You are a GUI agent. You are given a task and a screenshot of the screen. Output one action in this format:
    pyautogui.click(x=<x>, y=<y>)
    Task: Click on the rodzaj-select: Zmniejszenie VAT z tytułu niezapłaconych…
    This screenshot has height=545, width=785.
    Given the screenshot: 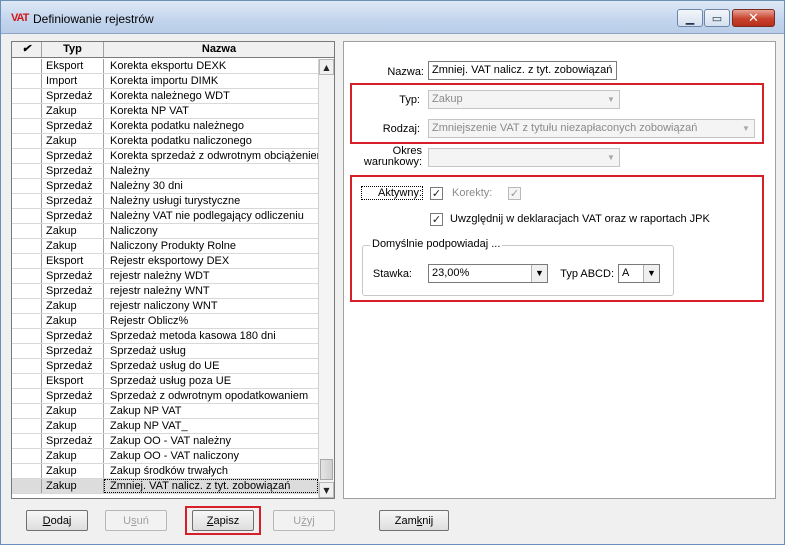 What is the action you would take?
    pyautogui.click(x=591, y=128)
    